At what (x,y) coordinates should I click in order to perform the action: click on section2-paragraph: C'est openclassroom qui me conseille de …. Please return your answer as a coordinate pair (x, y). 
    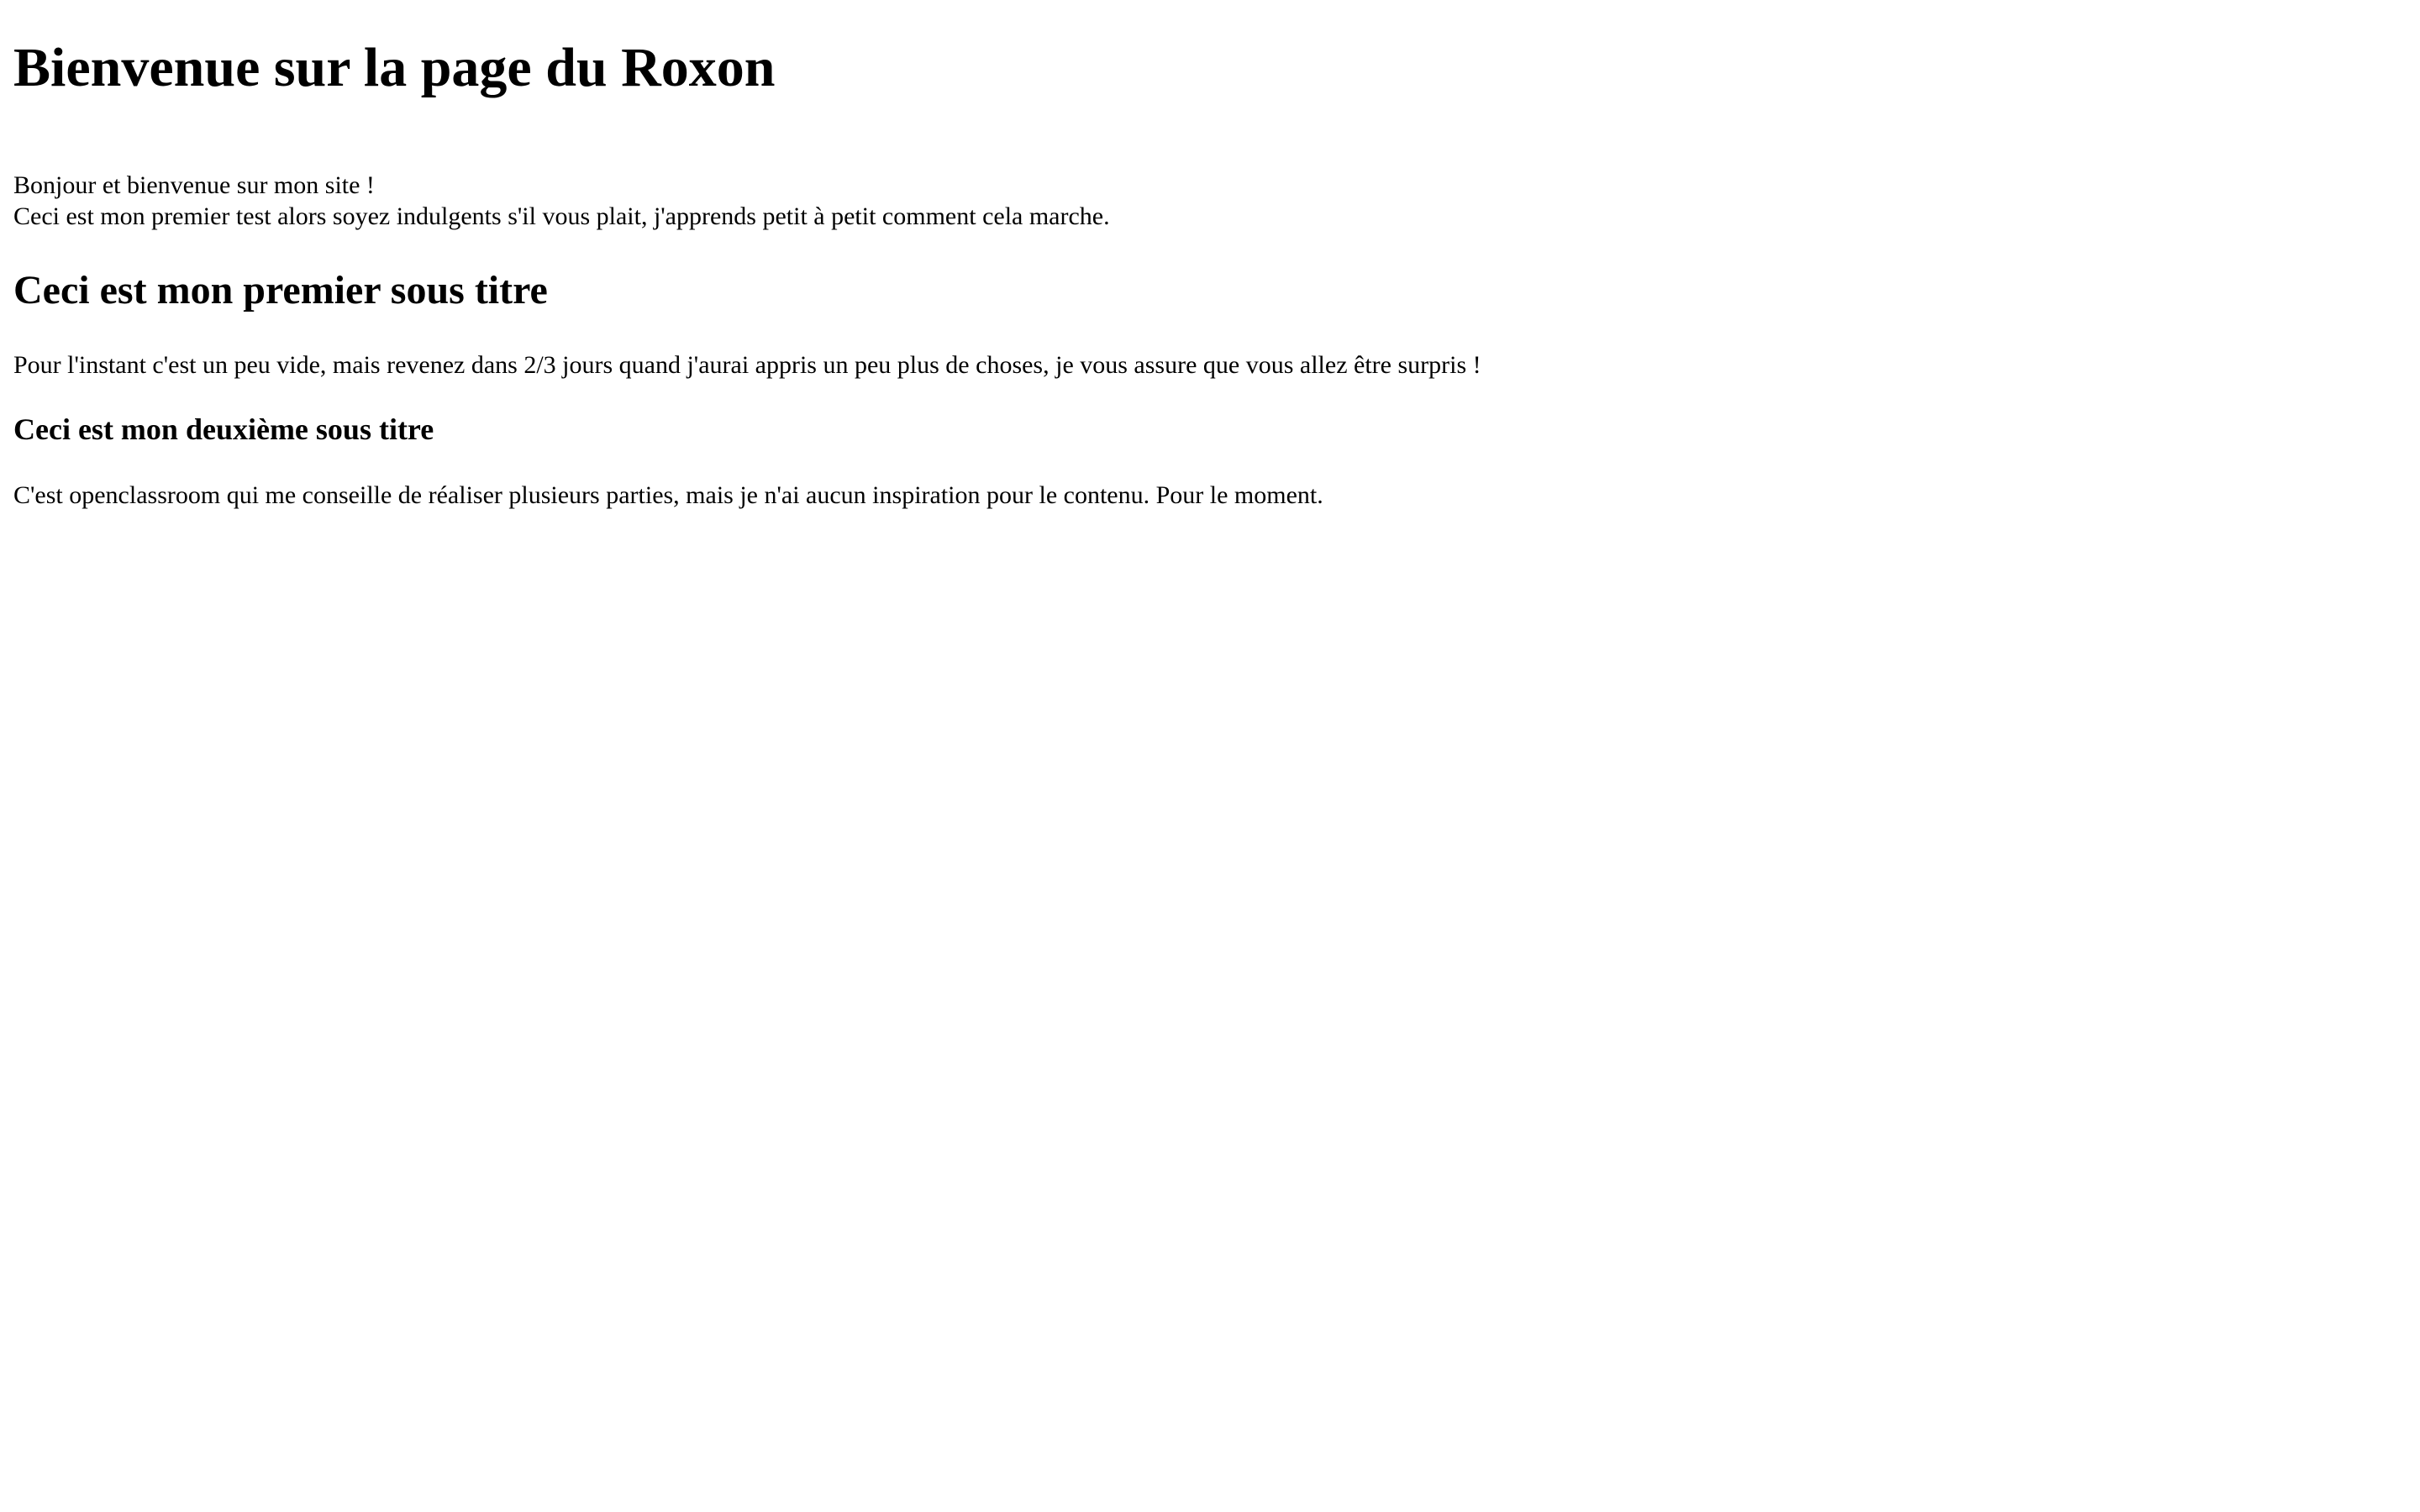
    Looking at the image, I should click on (668, 495).